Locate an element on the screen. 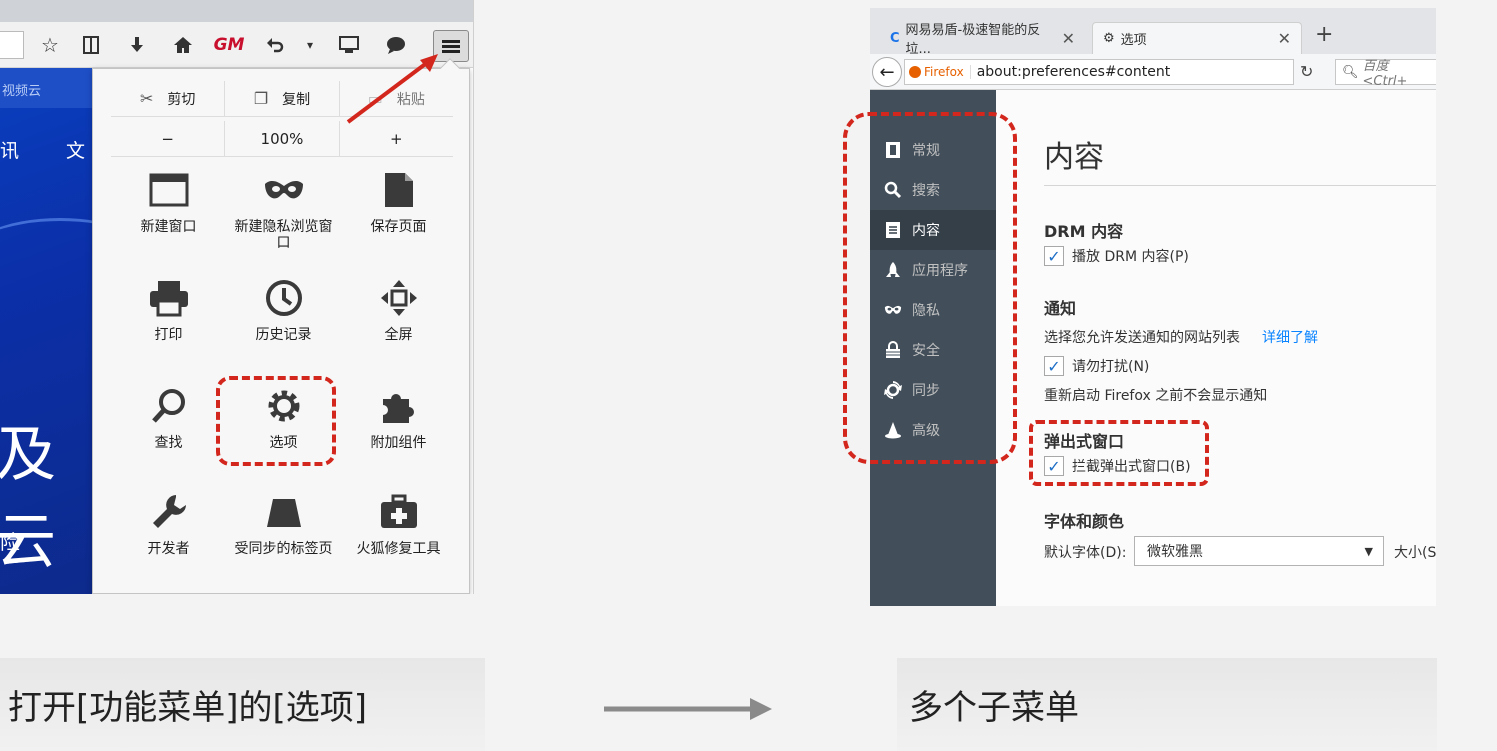 This screenshot has width=1497, height=751. addons-button: 附加组件 is located at coordinates (398, 435).